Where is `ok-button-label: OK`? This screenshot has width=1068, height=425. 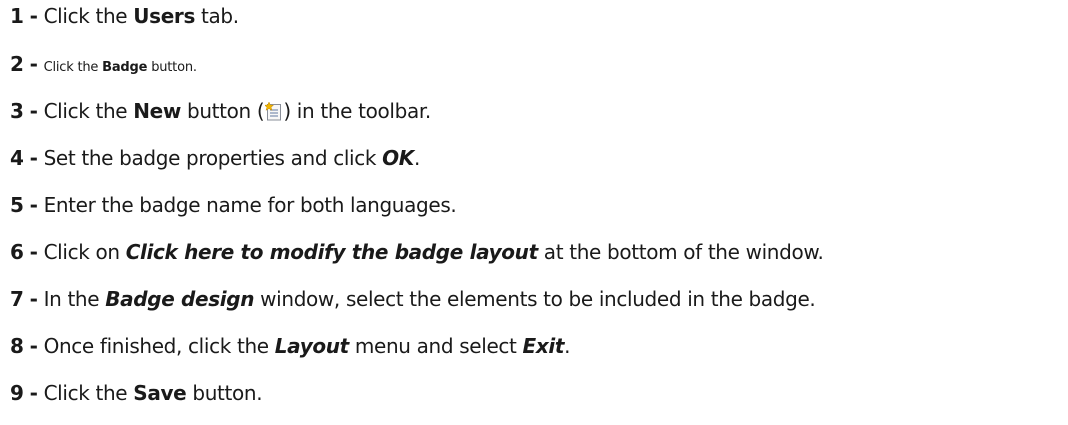
ok-button-label: OK is located at coordinates (398, 158).